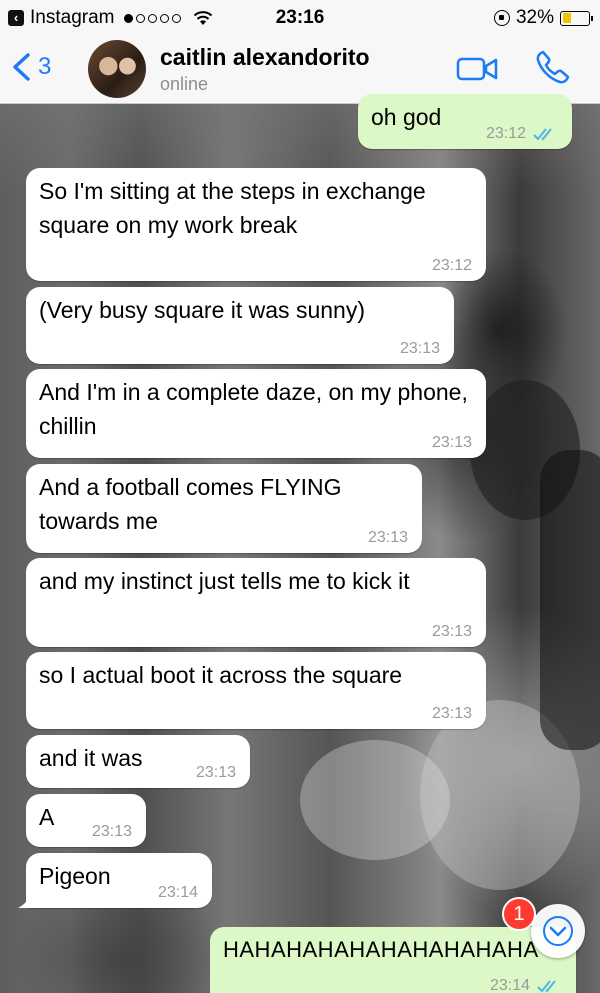 The width and height of the screenshot is (600, 993). Describe the element at coordinates (202, 310) in the screenshot. I see `message-text: (Very busy square it was sunny)` at that location.